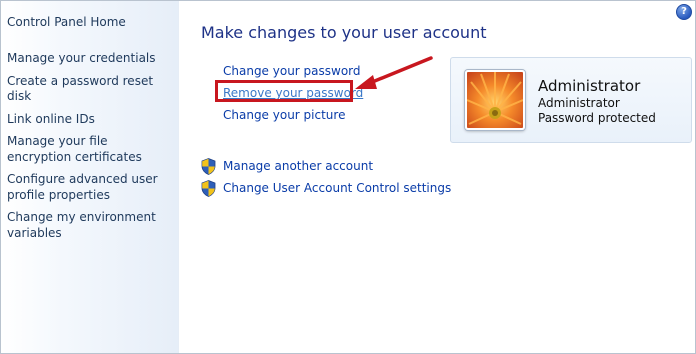 This screenshot has height=354, width=696. Describe the element at coordinates (89, 225) in the screenshot. I see `sidebar-item-environment-variables: Change my environment variables` at that location.